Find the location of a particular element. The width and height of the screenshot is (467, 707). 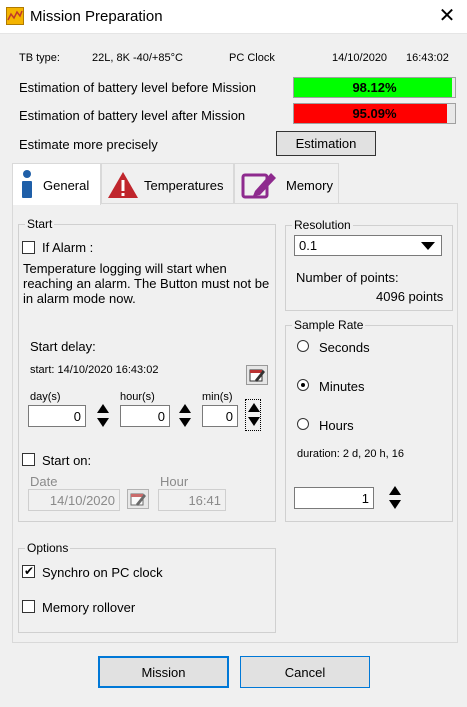

tab-temperatures-label: Temperatures is located at coordinates (184, 185).